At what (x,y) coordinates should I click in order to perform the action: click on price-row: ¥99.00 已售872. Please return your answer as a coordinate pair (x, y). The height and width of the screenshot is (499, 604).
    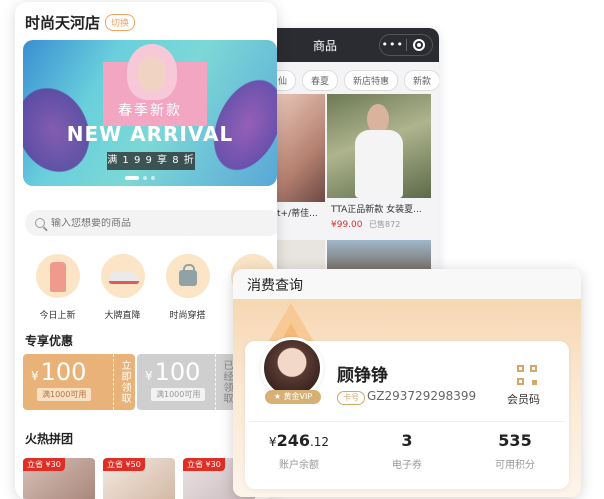
    Looking at the image, I should click on (381, 225).